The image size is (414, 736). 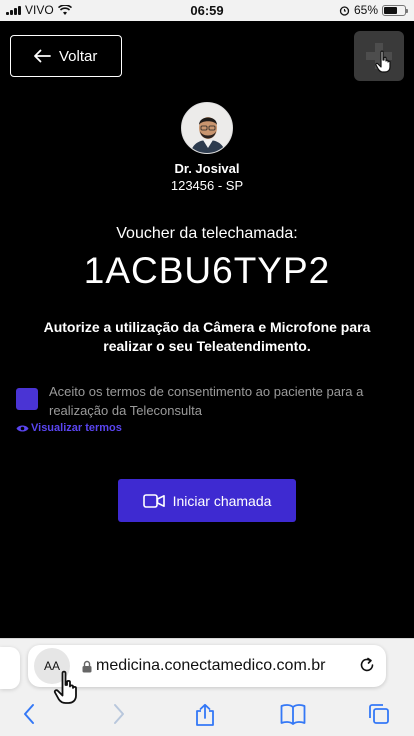 I want to click on tabs-icon, so click(x=379, y=714).